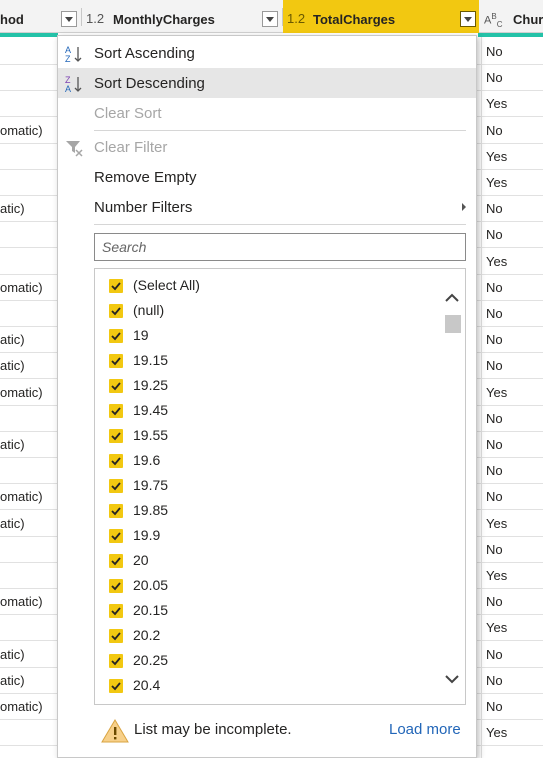 Image resolution: width=543 pixels, height=758 pixels. What do you see at coordinates (141, 560) in the screenshot?
I see `filter-value-label: 20` at bounding box center [141, 560].